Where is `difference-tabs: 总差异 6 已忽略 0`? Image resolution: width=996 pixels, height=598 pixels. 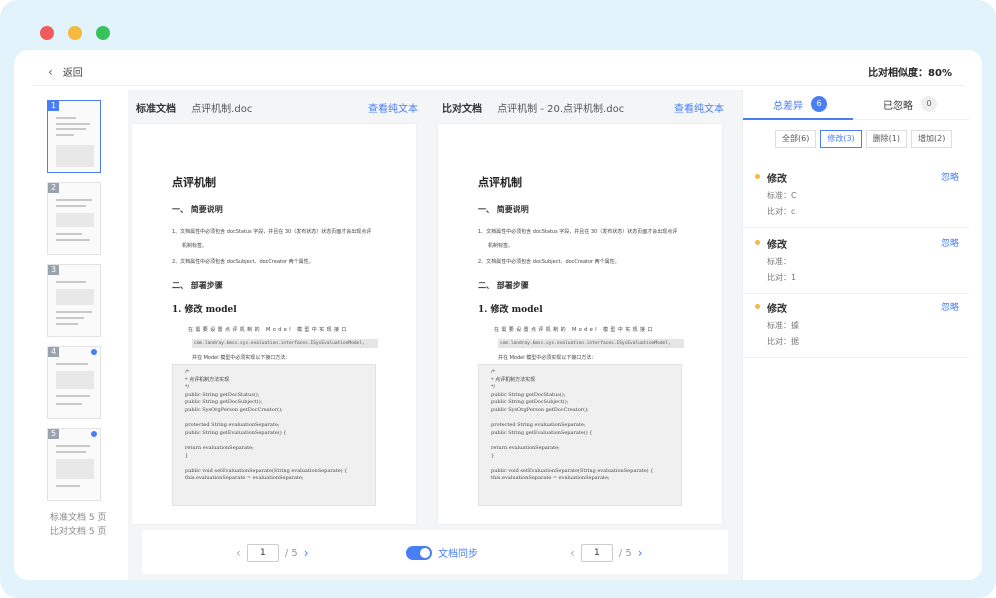
difference-tabs: 总差异 6 已忽略 0 is located at coordinates (856, 105).